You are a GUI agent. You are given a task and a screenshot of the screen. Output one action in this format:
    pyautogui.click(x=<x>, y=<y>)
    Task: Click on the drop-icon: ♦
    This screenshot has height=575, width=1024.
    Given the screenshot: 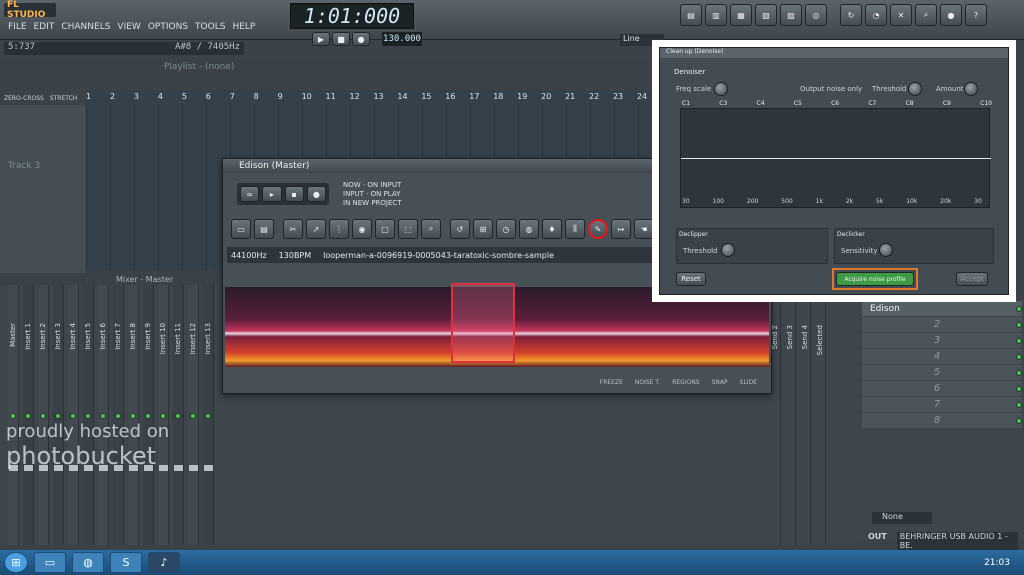 What is the action you would take?
    pyautogui.click(x=552, y=229)
    